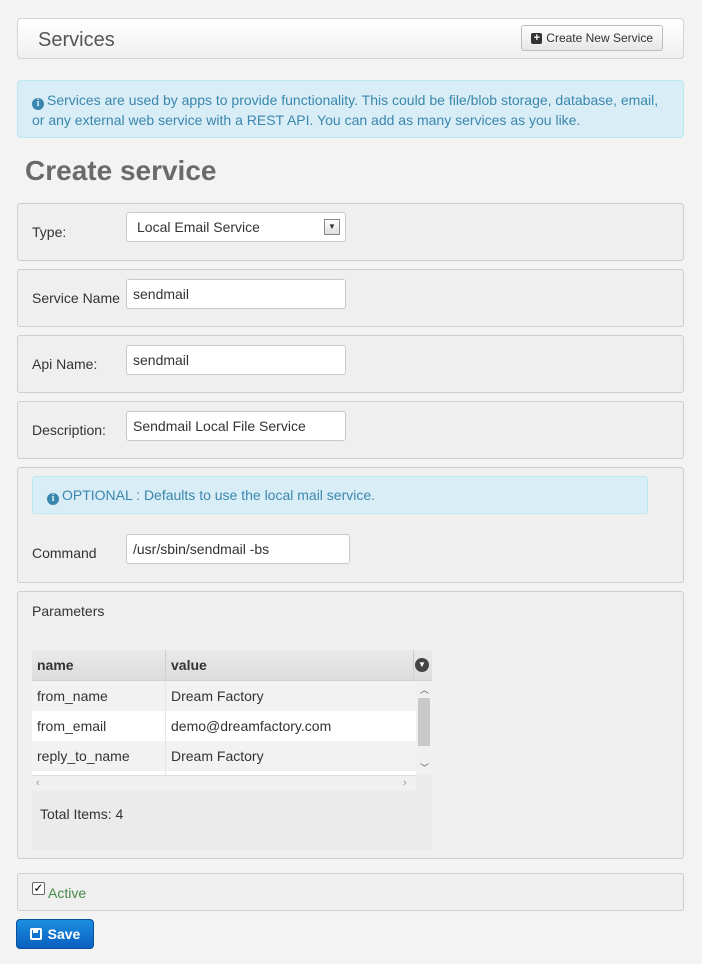  I want to click on page-title: Services, so click(76, 40).